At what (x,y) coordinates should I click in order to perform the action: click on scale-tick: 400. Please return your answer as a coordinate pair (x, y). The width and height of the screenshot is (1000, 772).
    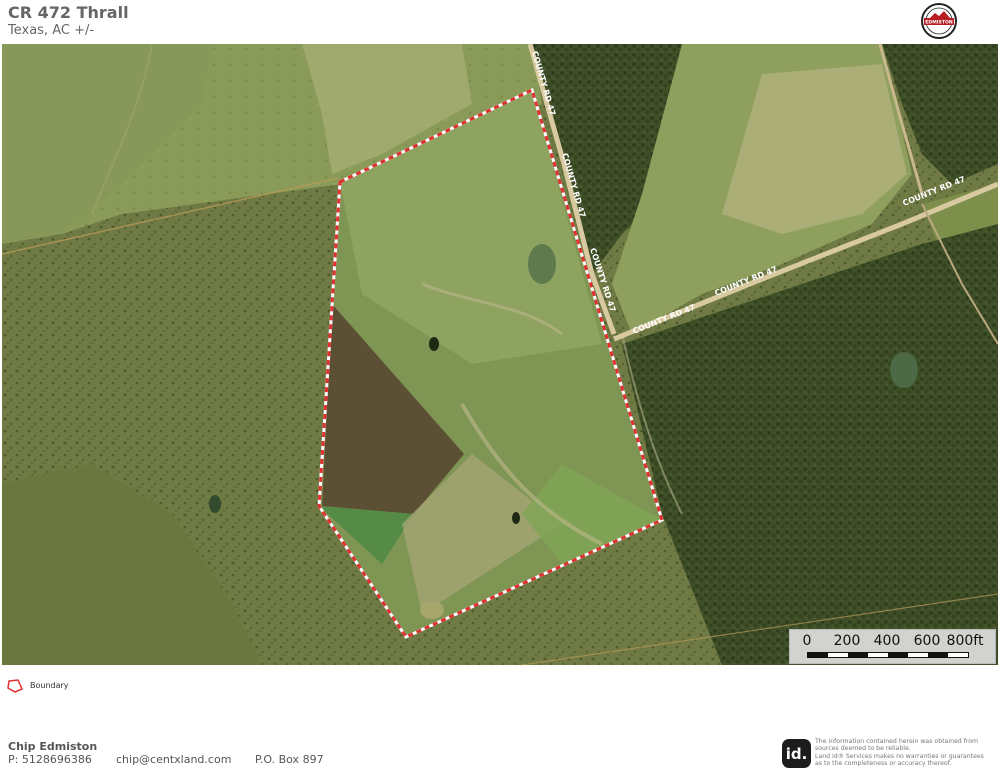
    Looking at the image, I should click on (887, 641).